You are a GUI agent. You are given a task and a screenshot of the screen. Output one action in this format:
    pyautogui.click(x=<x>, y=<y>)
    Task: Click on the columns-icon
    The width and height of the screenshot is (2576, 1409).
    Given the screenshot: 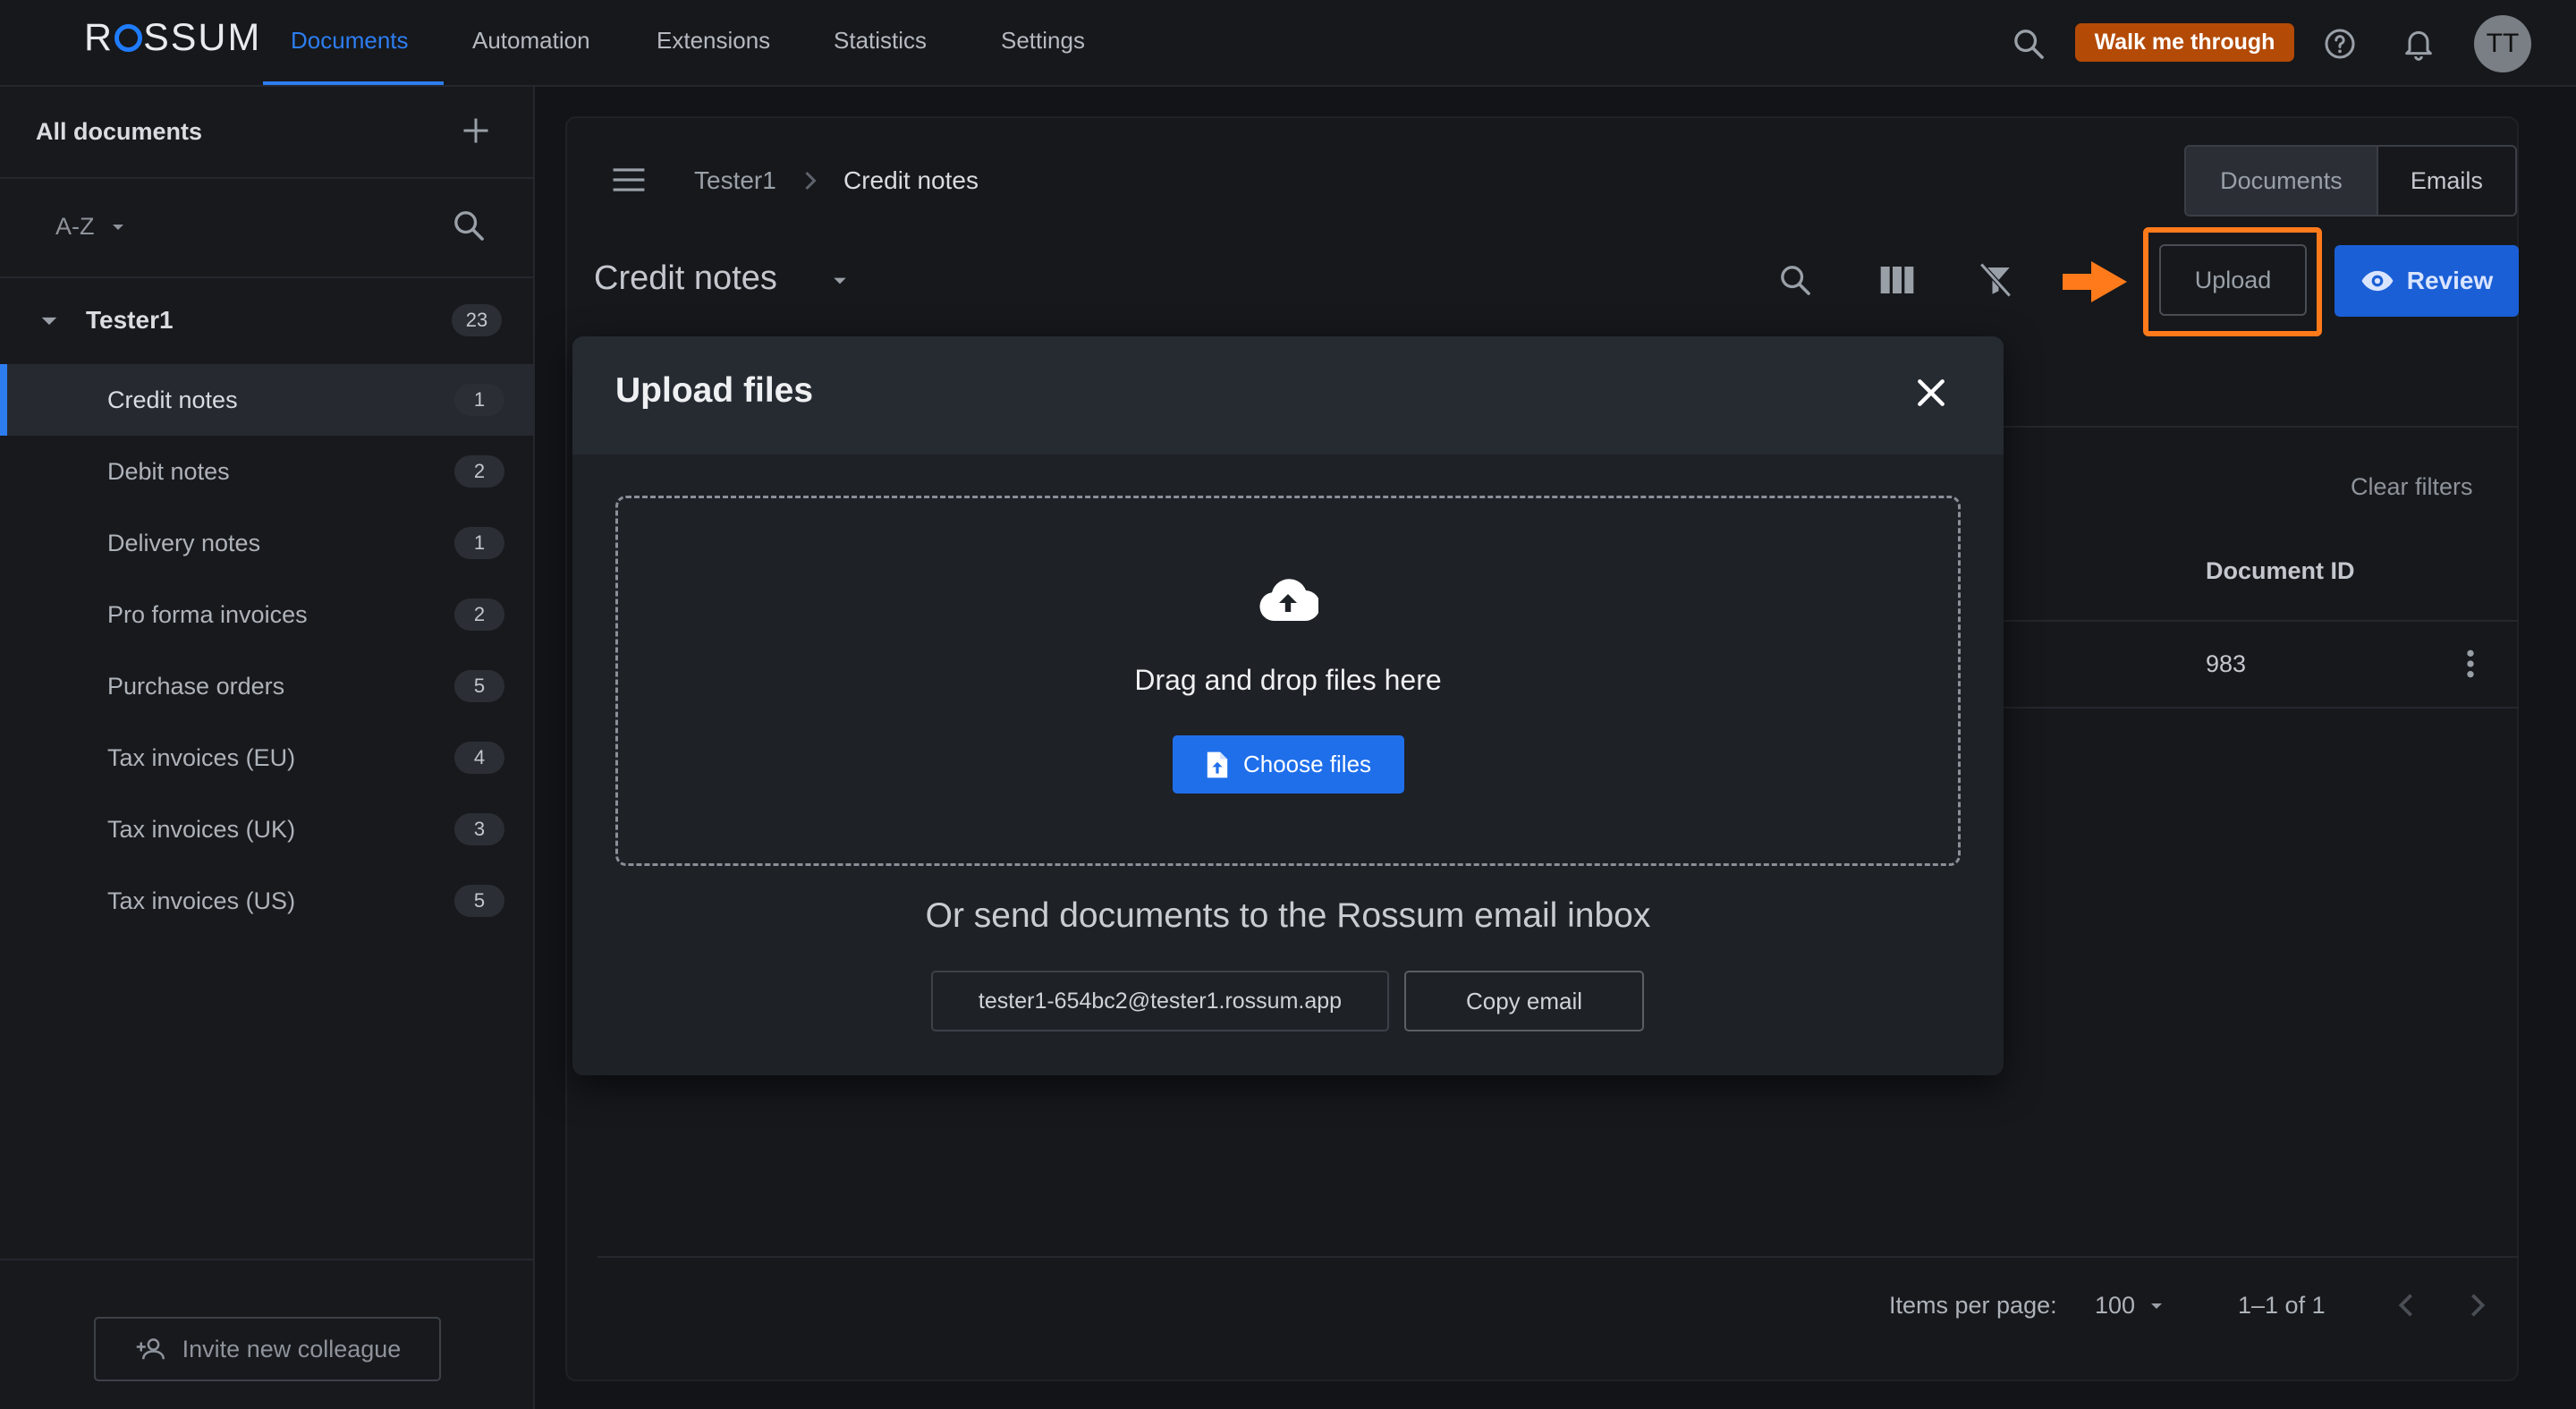 What is the action you would take?
    pyautogui.click(x=1897, y=280)
    